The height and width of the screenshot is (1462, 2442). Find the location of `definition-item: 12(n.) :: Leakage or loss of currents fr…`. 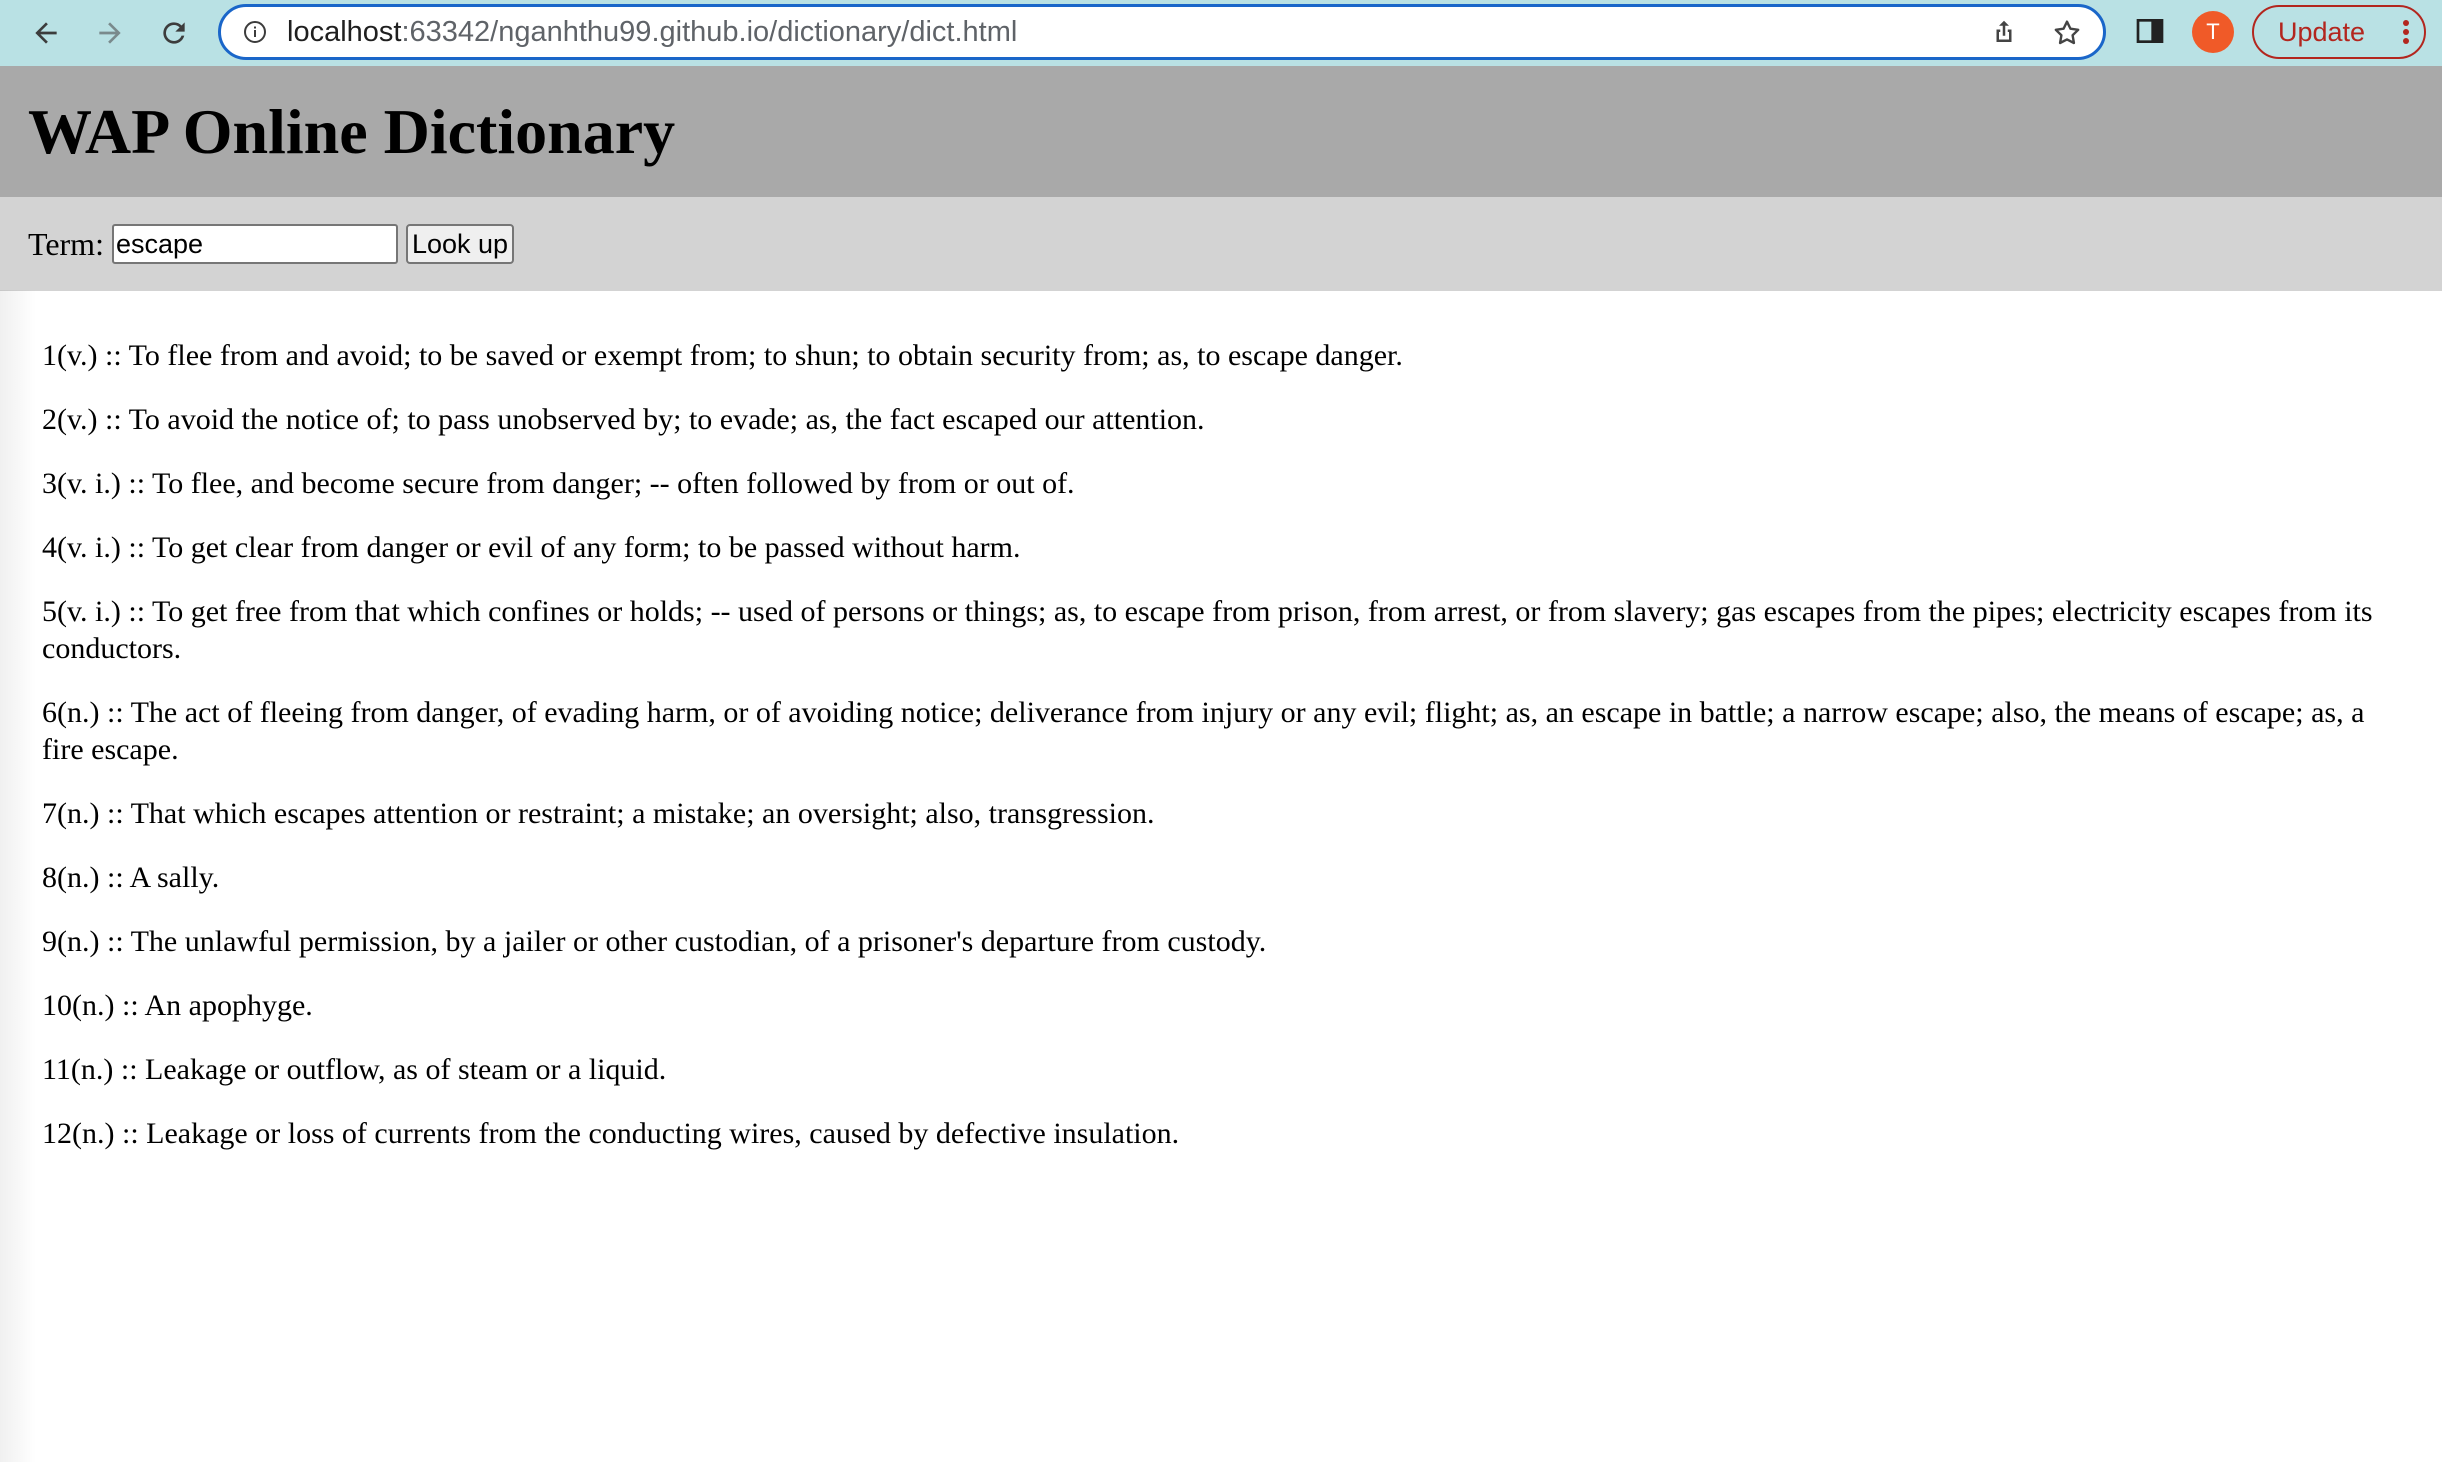

definition-item: 12(n.) :: Leakage or loss of currents fr… is located at coordinates (611, 1133).